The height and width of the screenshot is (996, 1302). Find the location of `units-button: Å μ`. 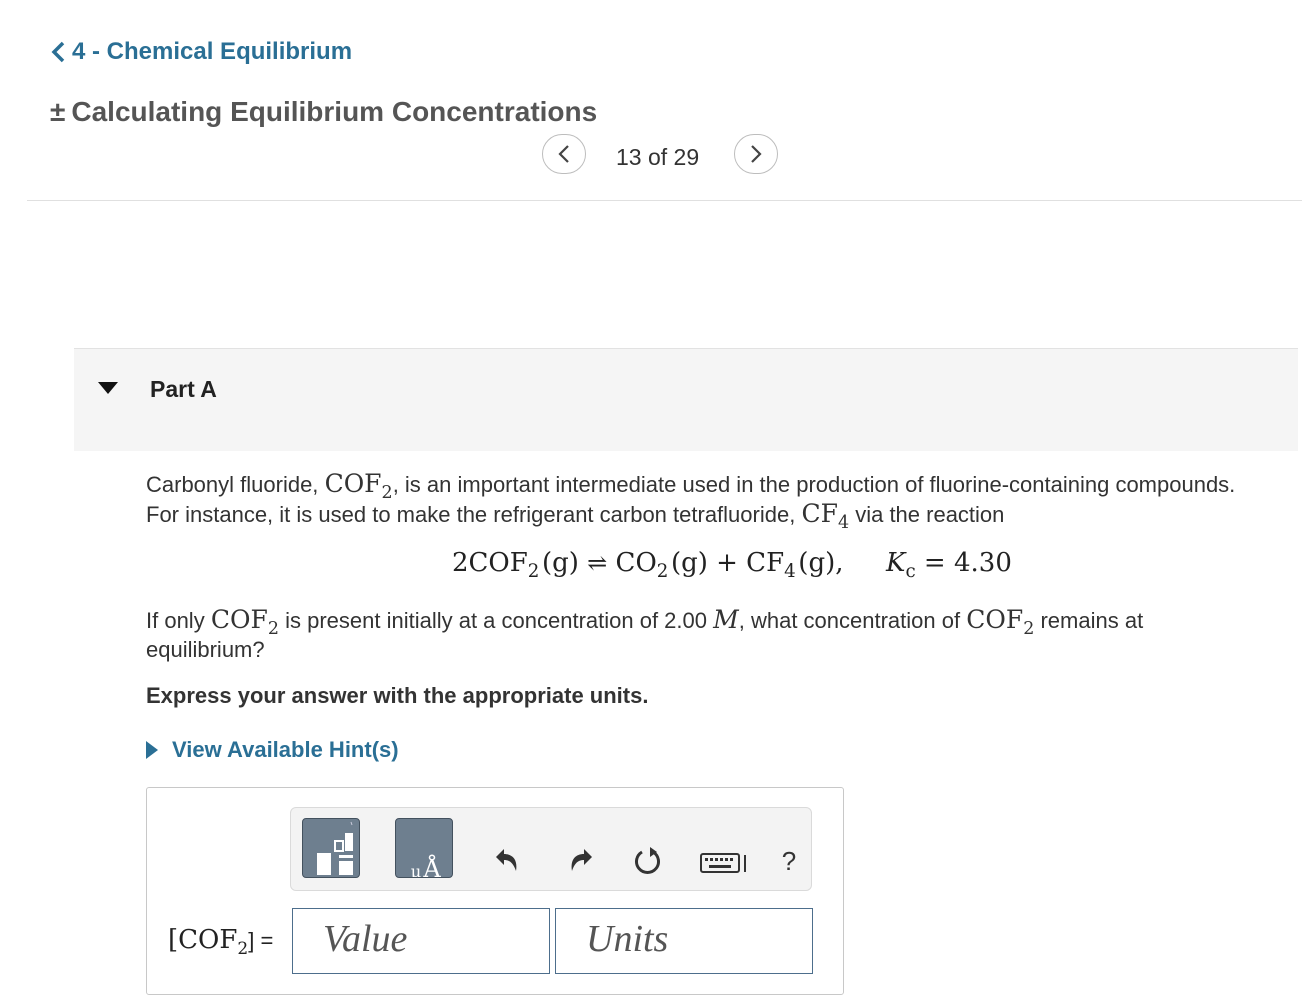

units-button: Å μ is located at coordinates (424, 848).